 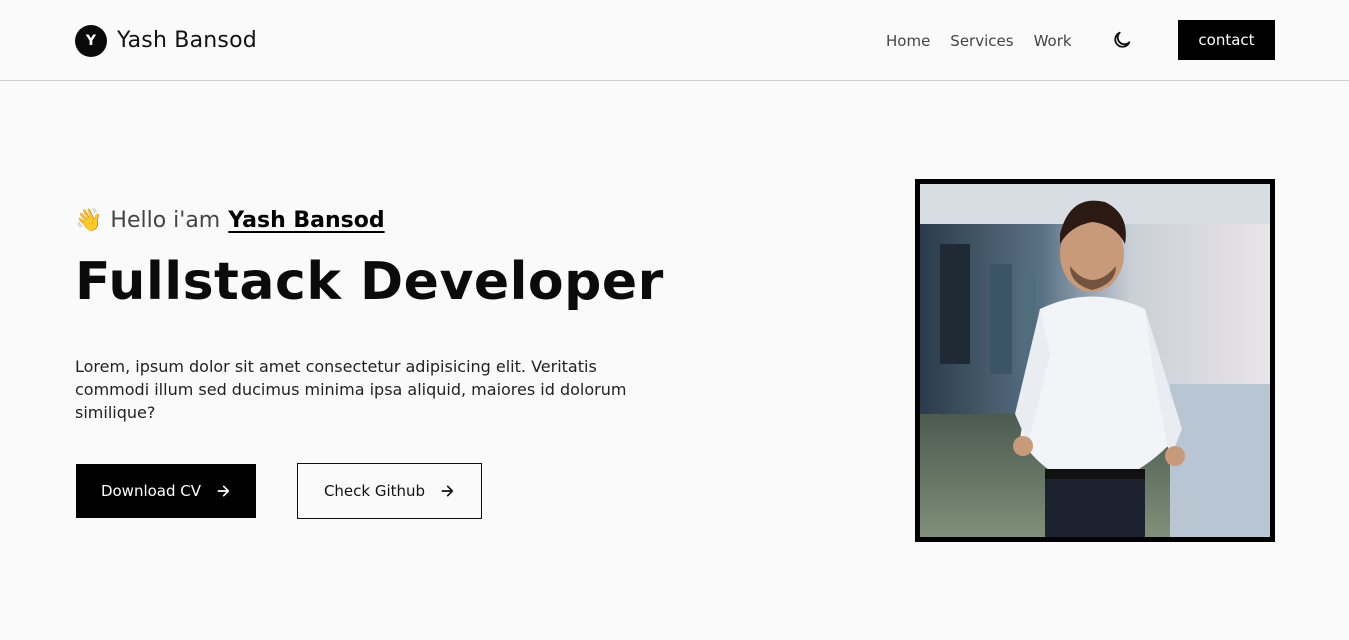 I want to click on hero-name-link: Yash Bansod, so click(x=306, y=220).